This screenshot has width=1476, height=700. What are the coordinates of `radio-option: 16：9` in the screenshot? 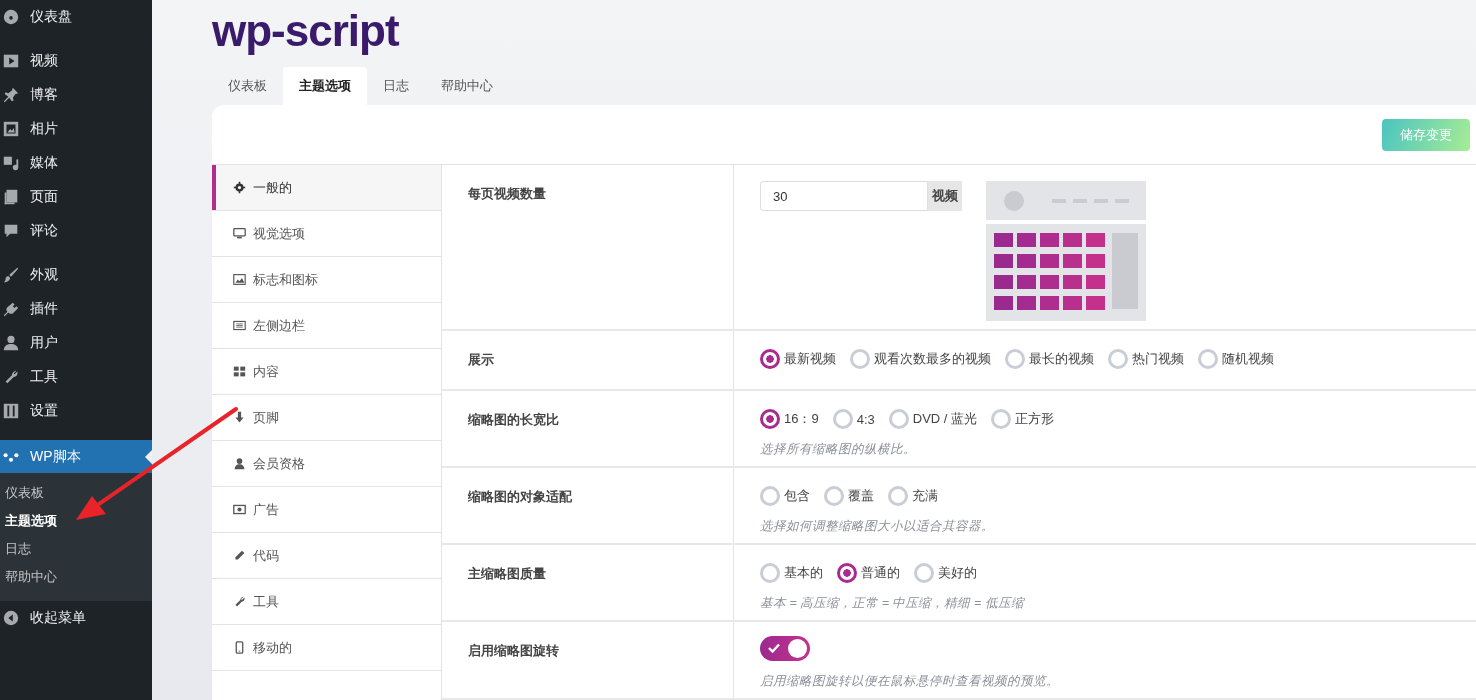 It's located at (789, 419).